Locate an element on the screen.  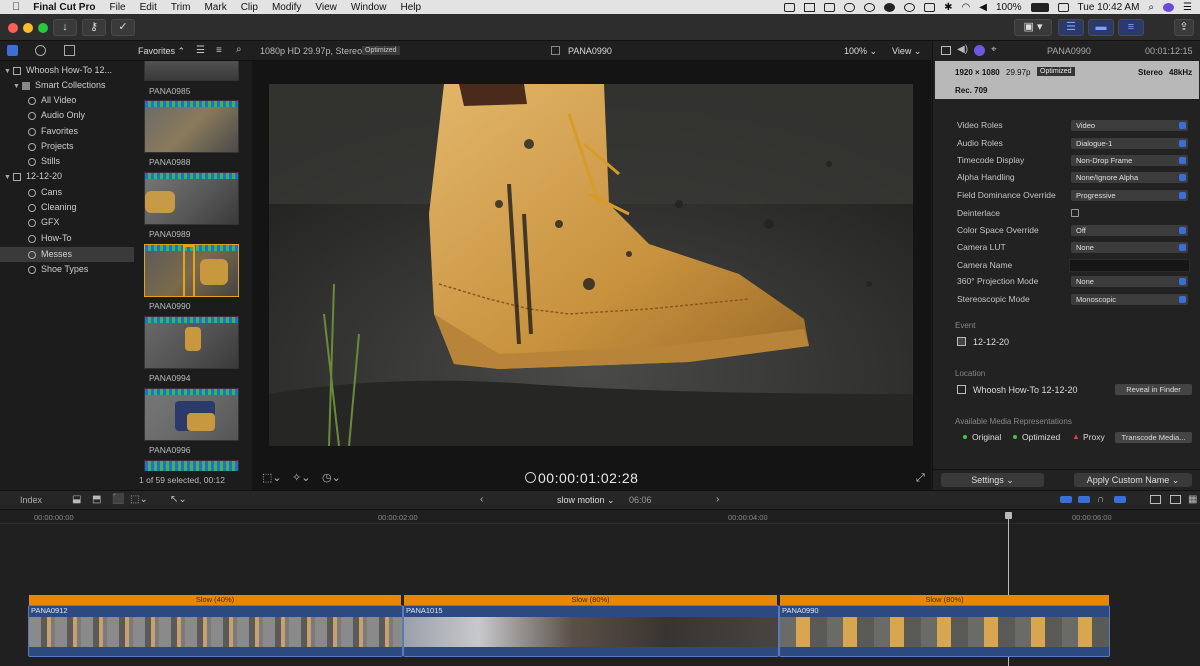
n-icon is located at coordinates (890, 7).